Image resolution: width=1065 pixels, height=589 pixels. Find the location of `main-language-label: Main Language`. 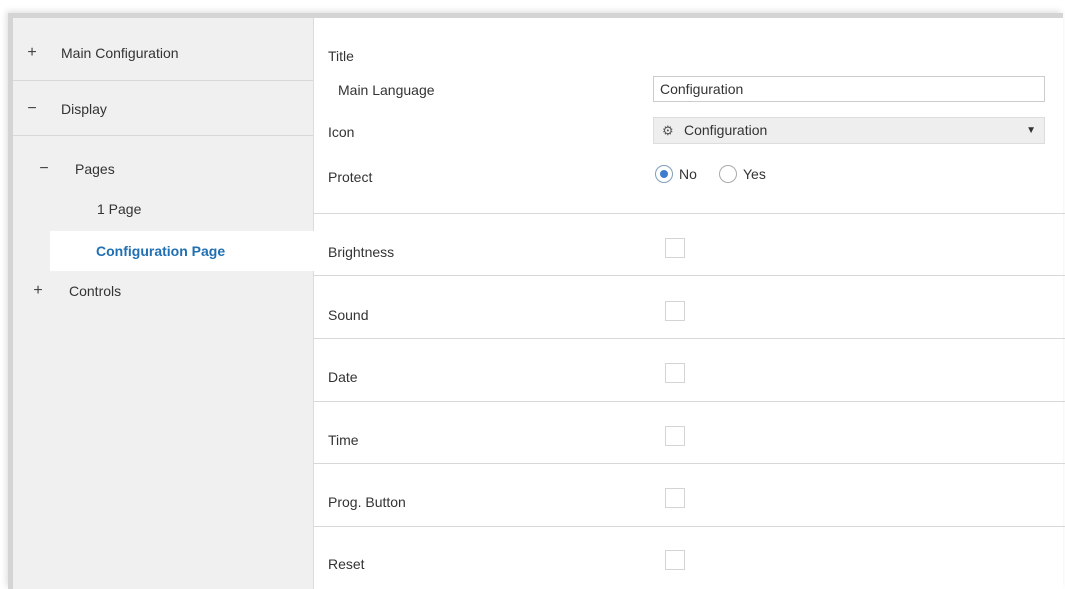

main-language-label: Main Language is located at coordinates (386, 90).